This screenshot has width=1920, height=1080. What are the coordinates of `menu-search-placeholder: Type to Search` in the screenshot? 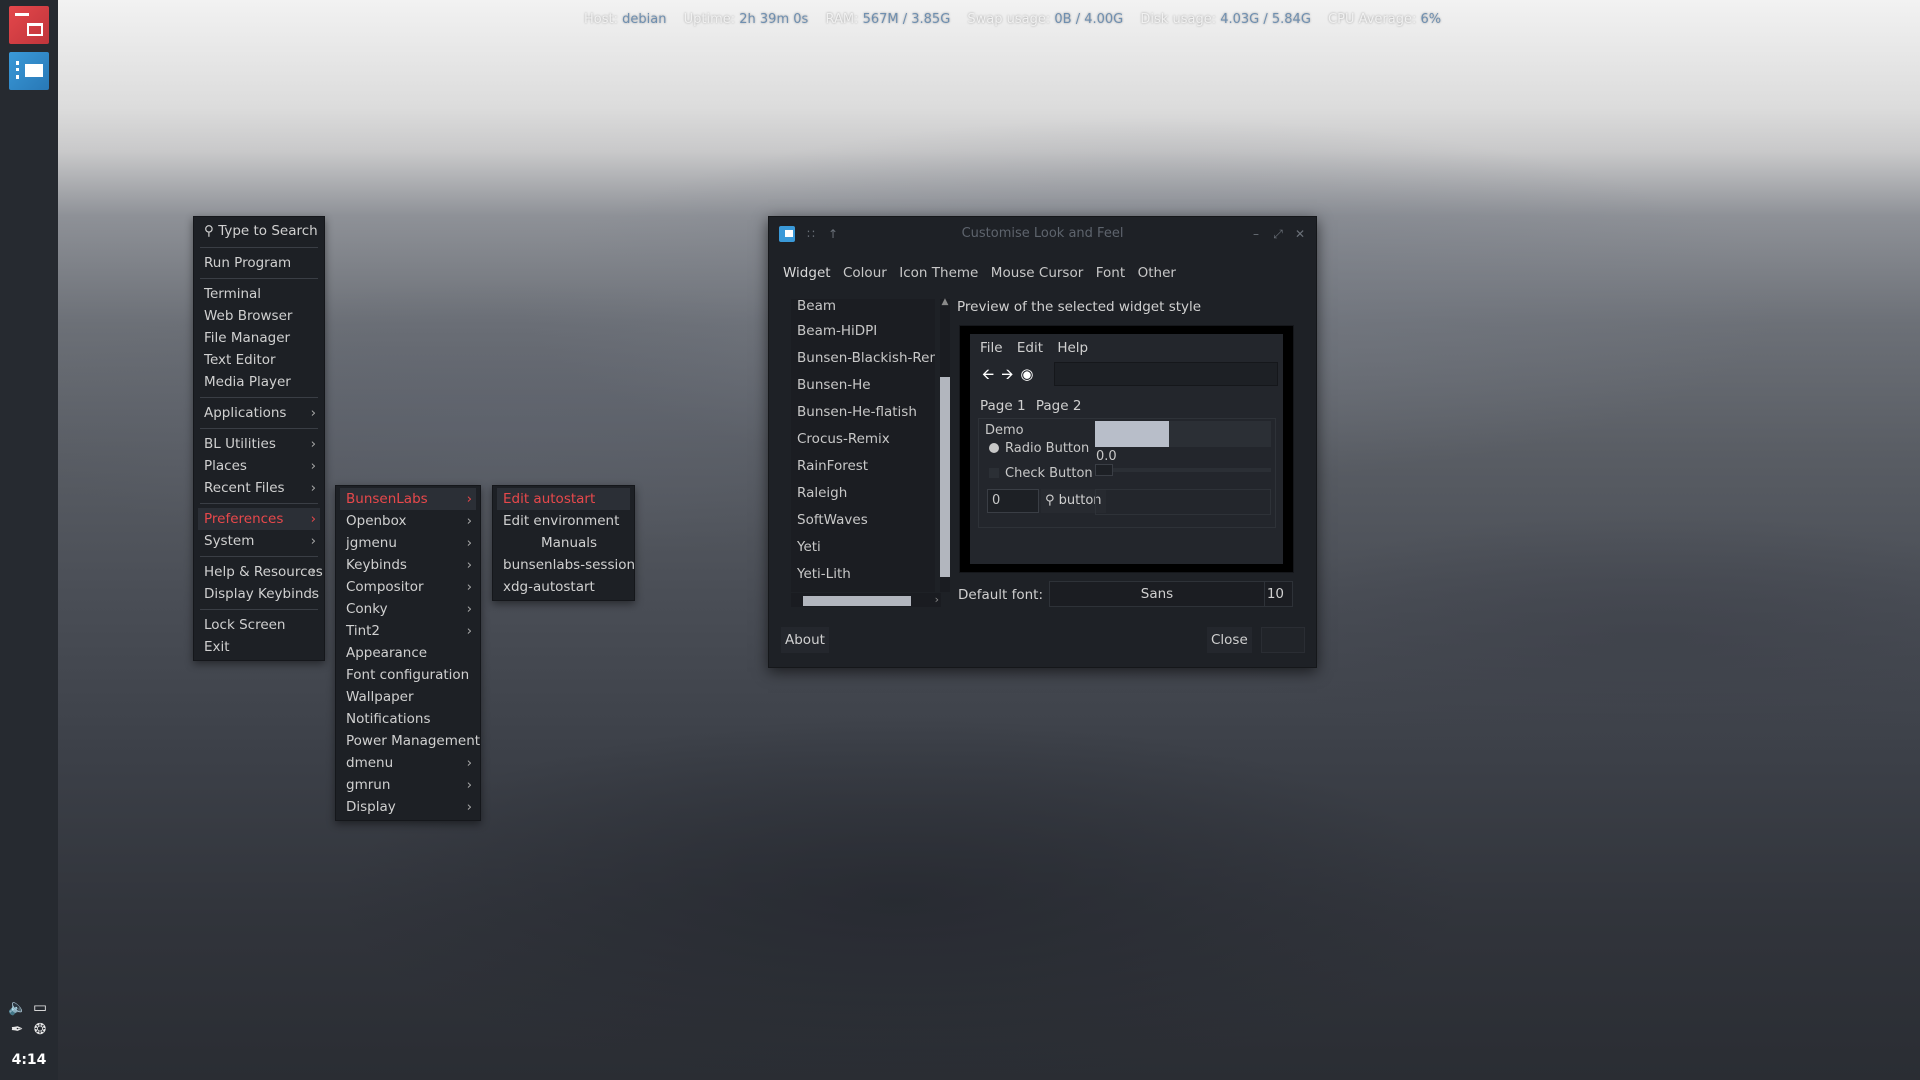 It's located at (268, 231).